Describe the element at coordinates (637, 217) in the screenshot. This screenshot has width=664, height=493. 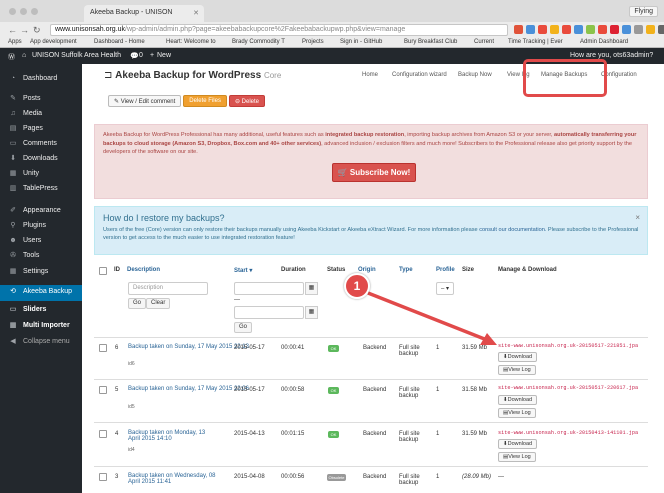
I see `close-icon: ×` at that location.